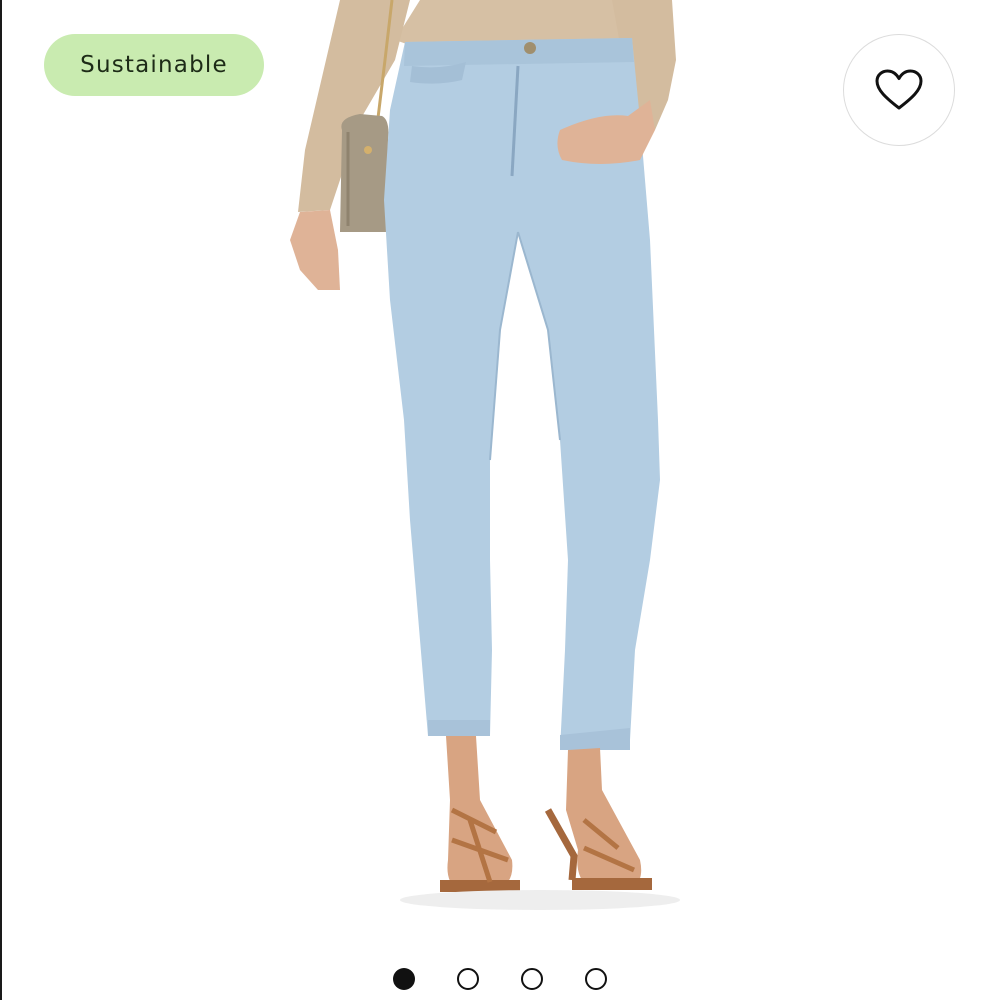 The image size is (1000, 1000). I want to click on heart-icon, so click(899, 89).